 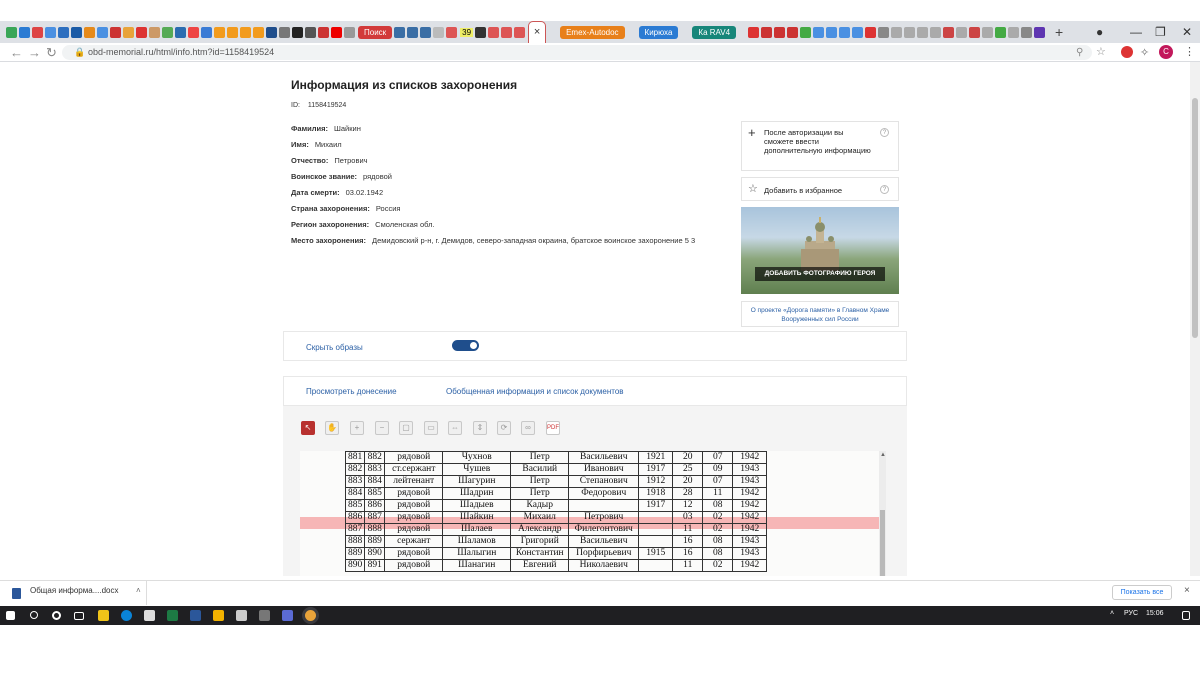 What do you see at coordinates (375, 32) in the screenshot?
I see `tab-search: Поиск` at bounding box center [375, 32].